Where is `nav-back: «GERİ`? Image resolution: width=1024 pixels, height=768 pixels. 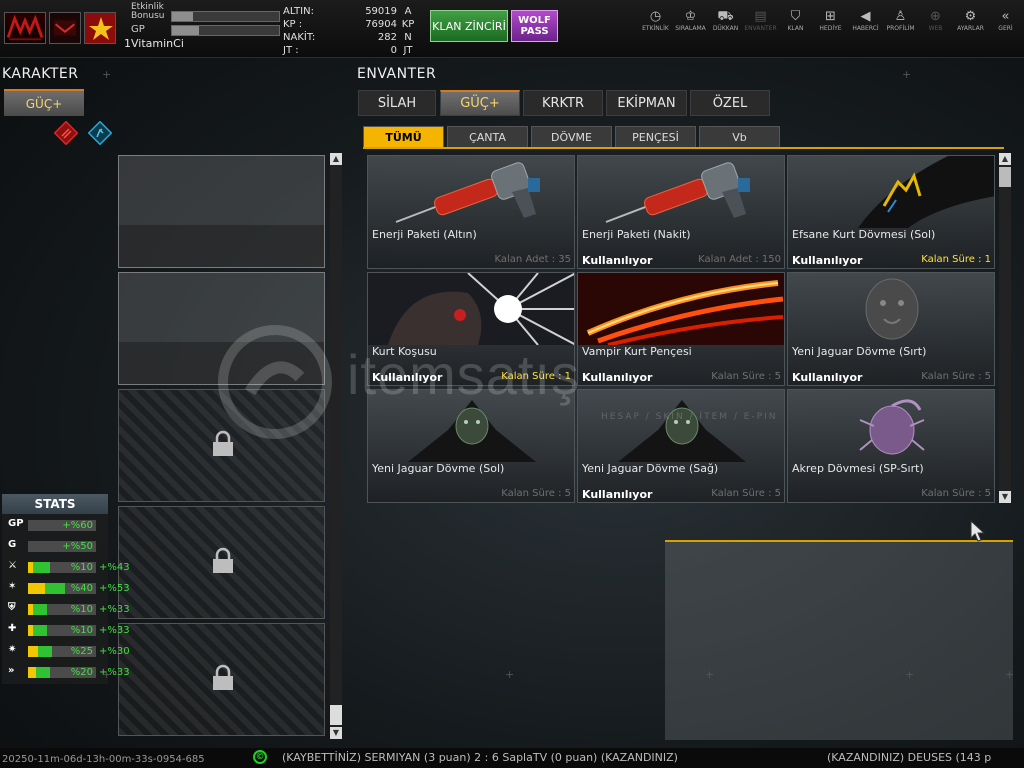 nav-back: «GERİ is located at coordinates (1005, 20).